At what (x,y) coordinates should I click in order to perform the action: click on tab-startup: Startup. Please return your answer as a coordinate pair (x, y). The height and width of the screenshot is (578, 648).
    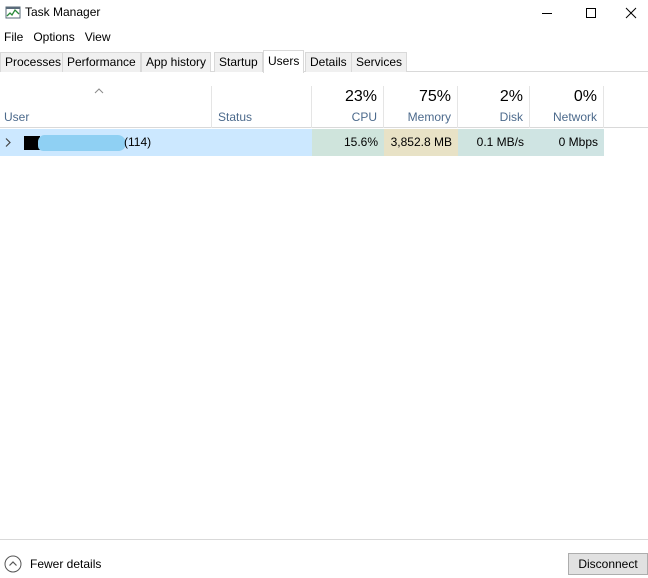
    Looking at the image, I should click on (238, 62).